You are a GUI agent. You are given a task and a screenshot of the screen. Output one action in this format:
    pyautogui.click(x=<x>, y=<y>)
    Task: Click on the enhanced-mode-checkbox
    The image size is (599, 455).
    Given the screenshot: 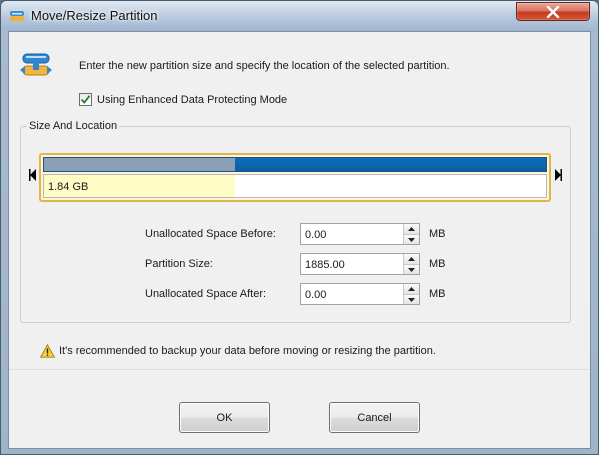 What is the action you would take?
    pyautogui.click(x=85, y=99)
    